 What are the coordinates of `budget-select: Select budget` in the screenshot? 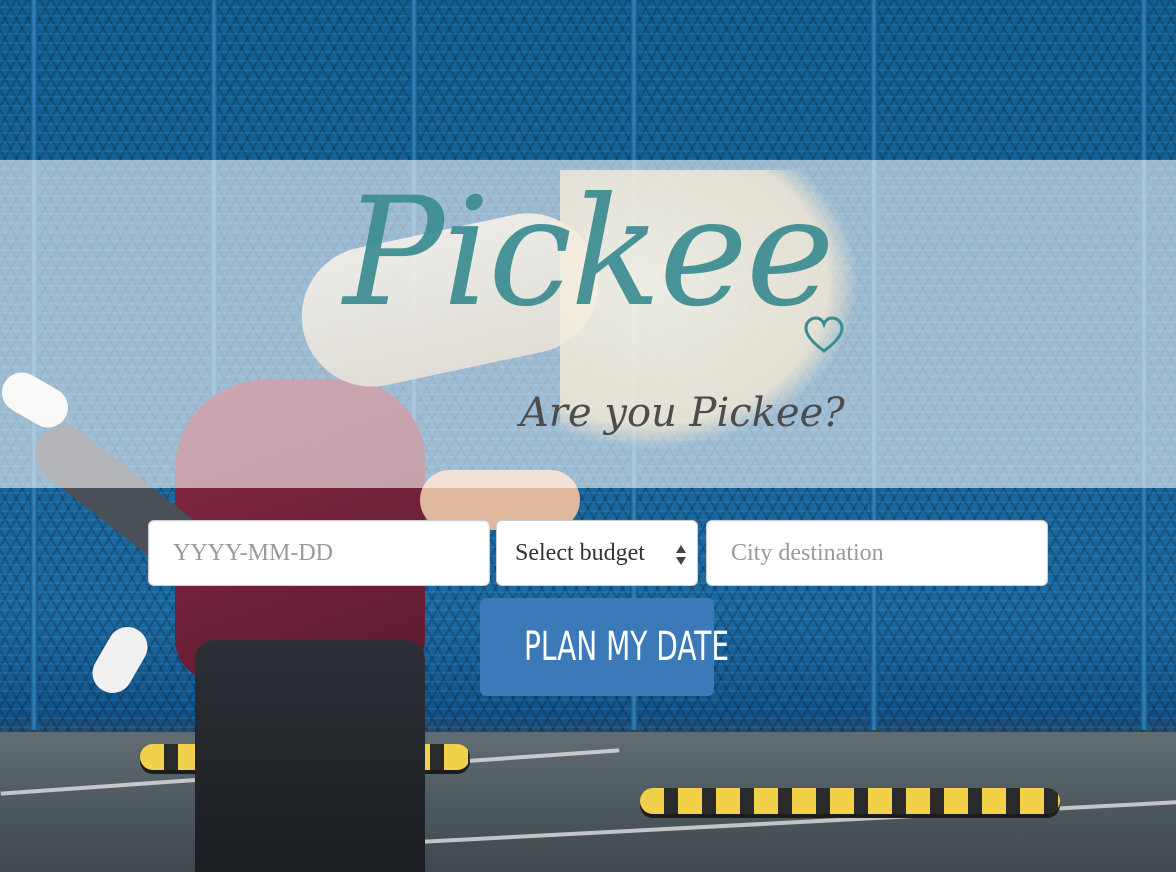 It's located at (597, 553).